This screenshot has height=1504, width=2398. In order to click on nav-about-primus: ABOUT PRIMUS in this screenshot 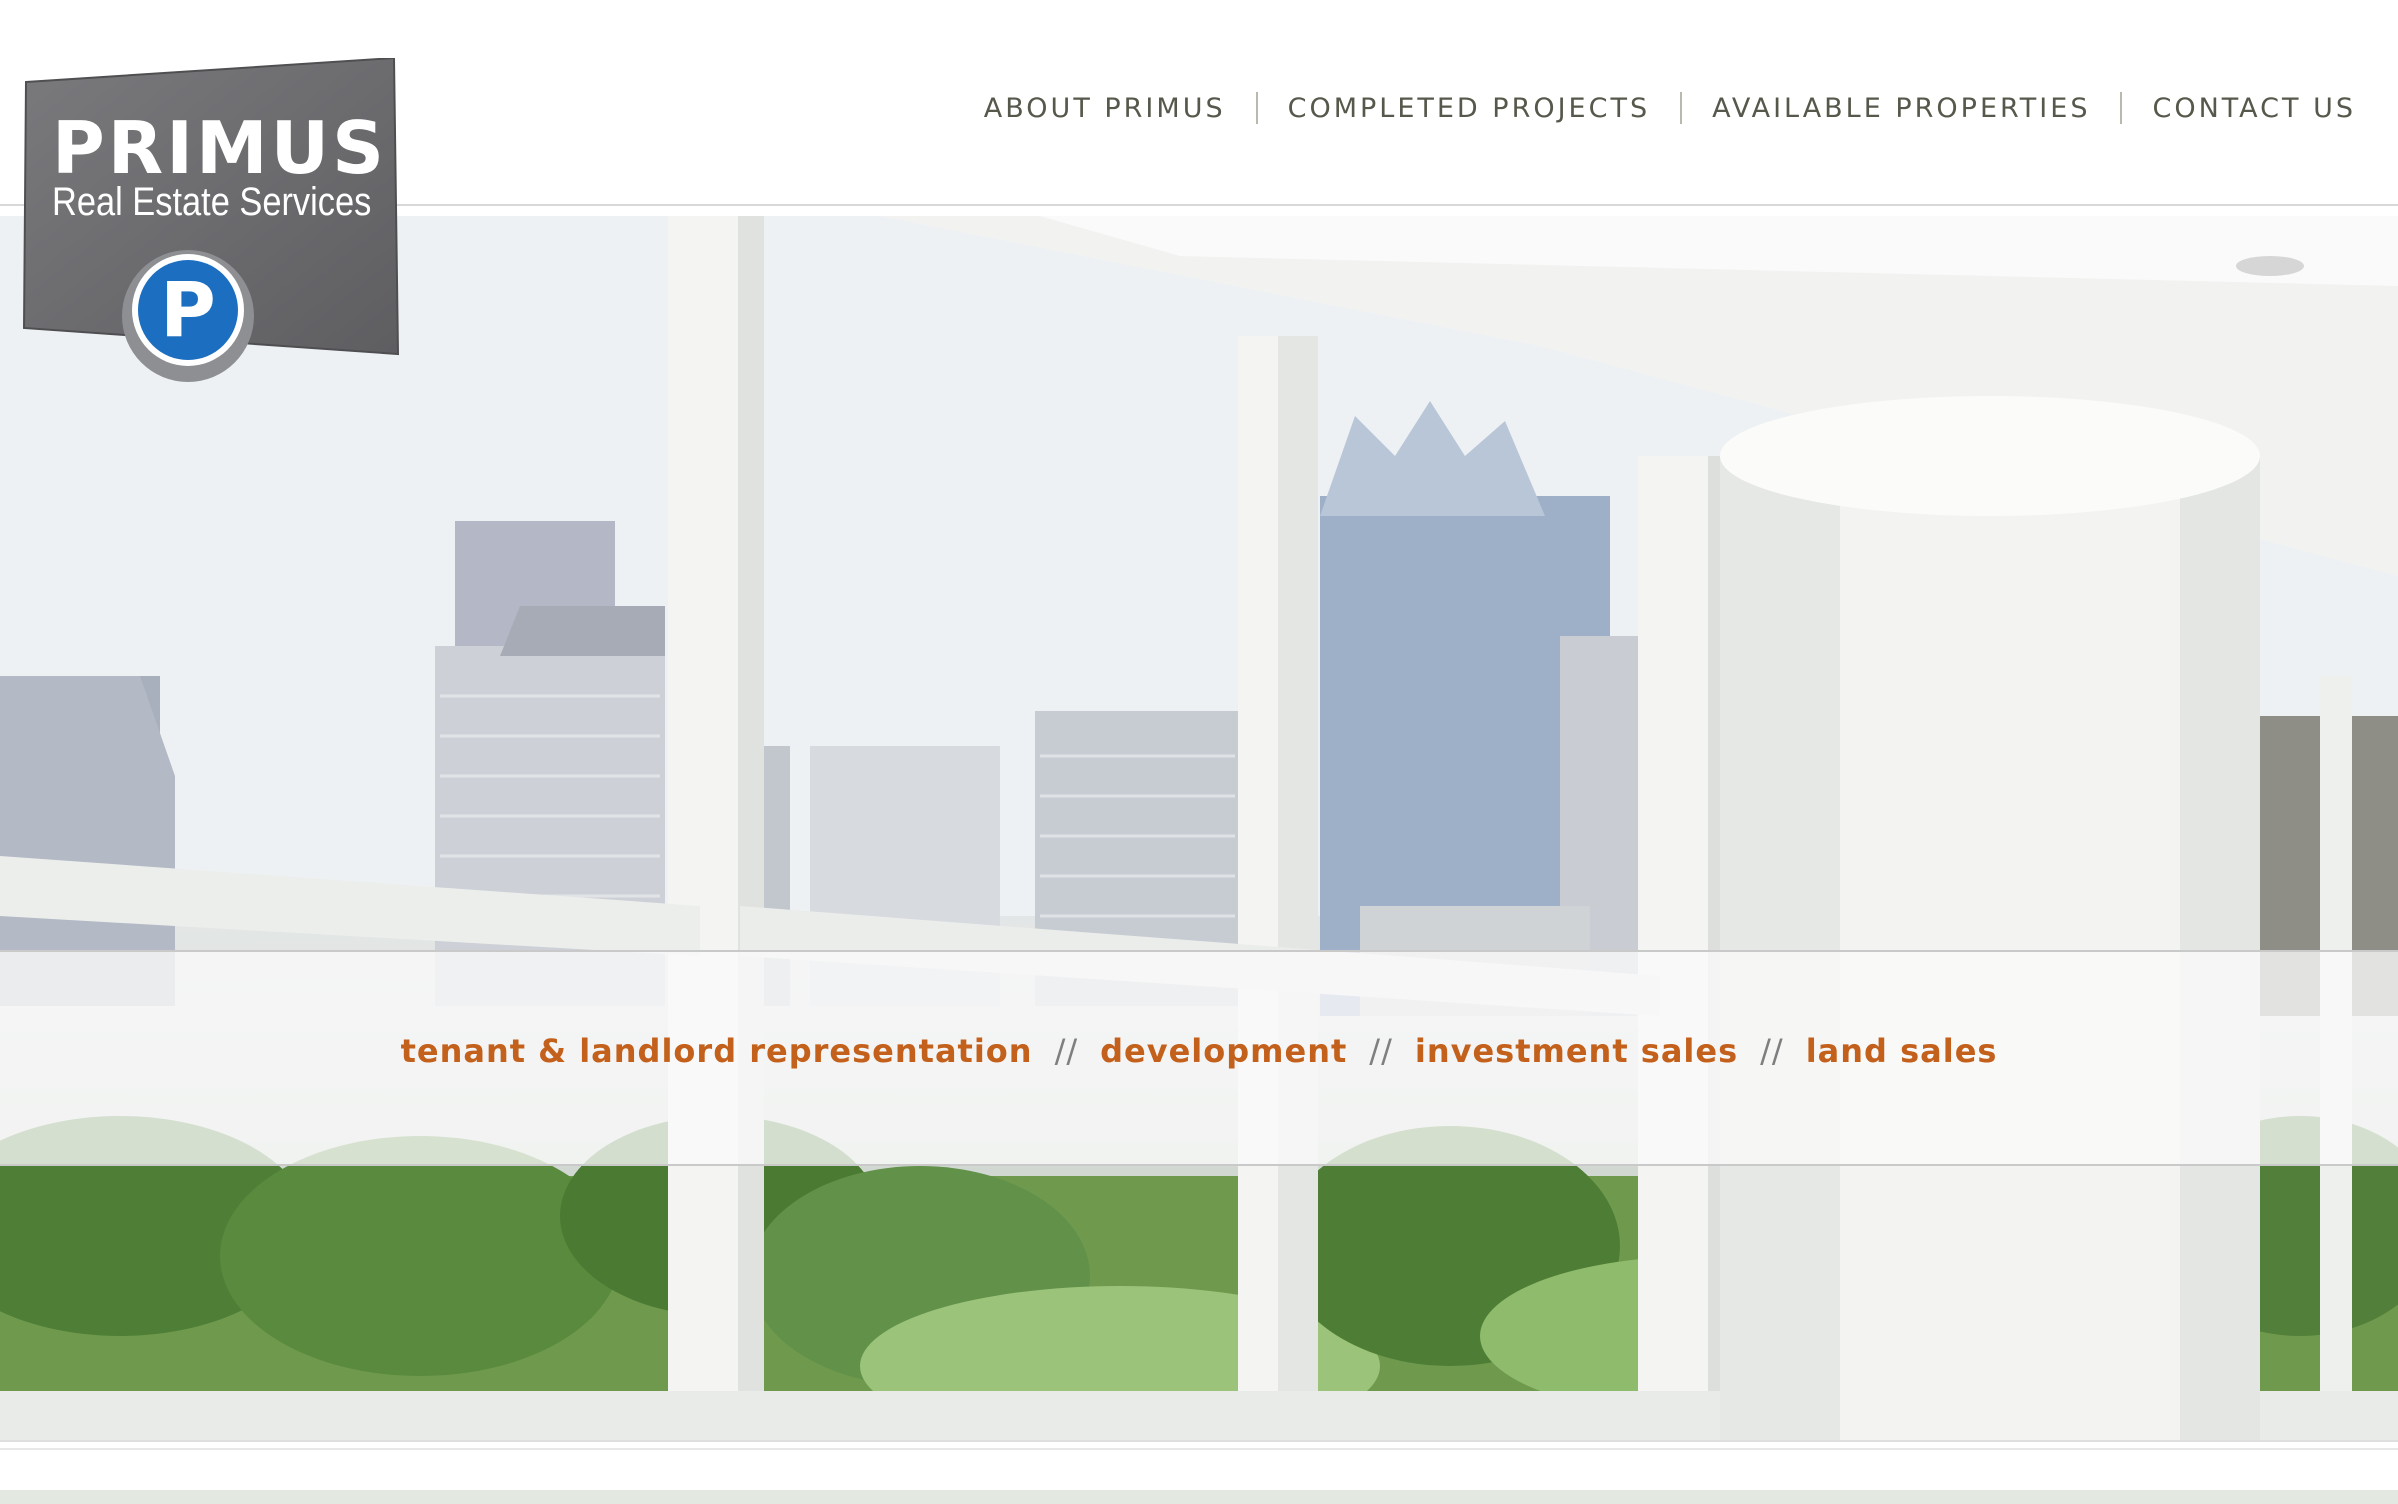, I will do `click(1105, 108)`.